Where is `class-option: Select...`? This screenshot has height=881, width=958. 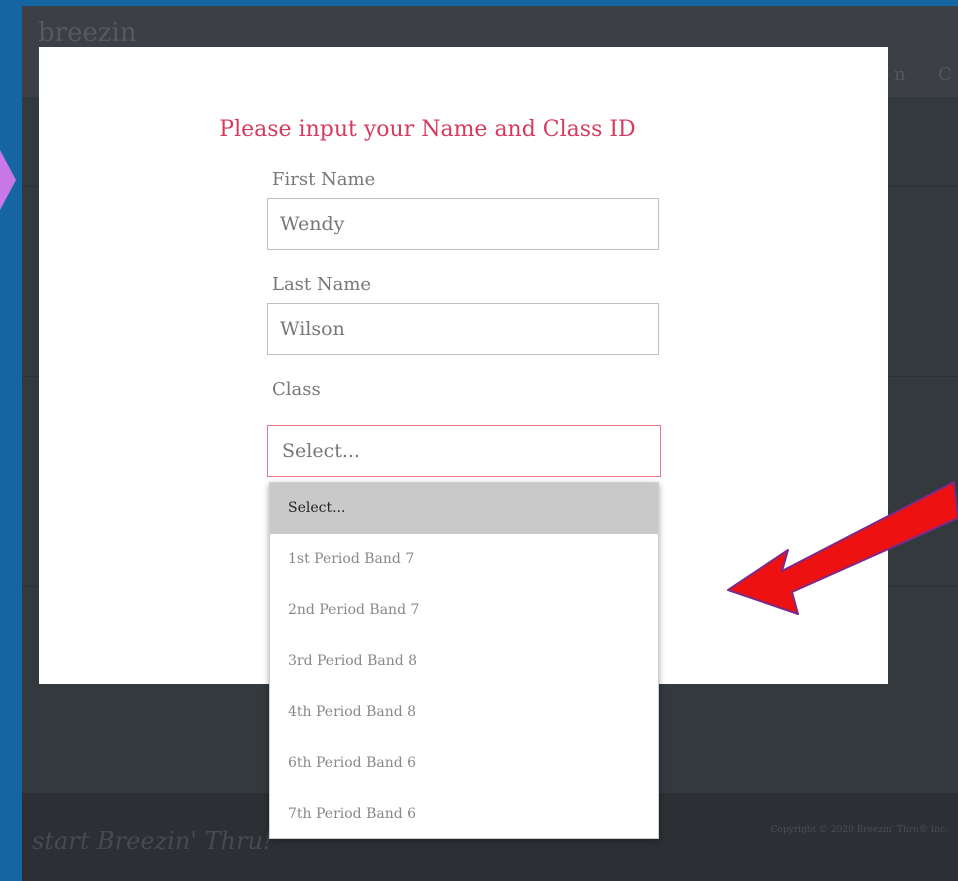 class-option: Select... is located at coordinates (464, 508).